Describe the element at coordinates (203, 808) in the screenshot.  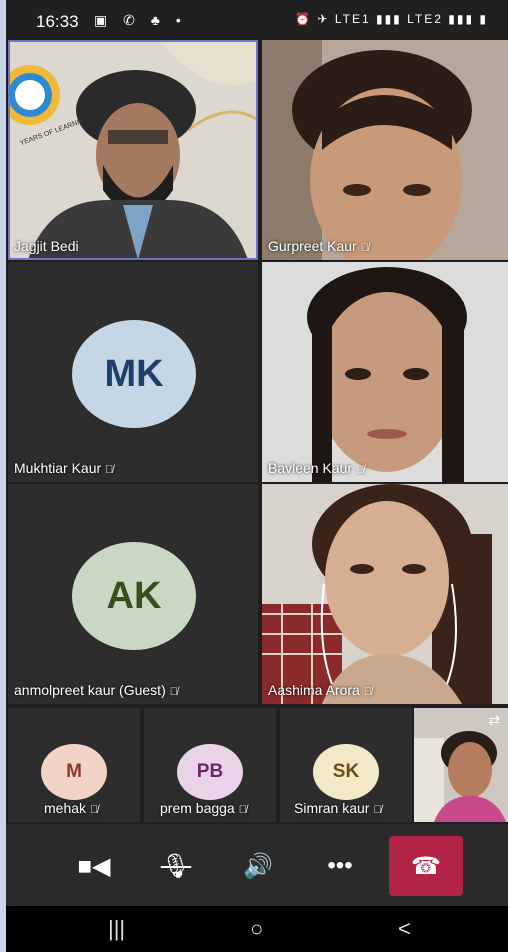
I see `participant-name: prem bagga 🎙̸` at that location.